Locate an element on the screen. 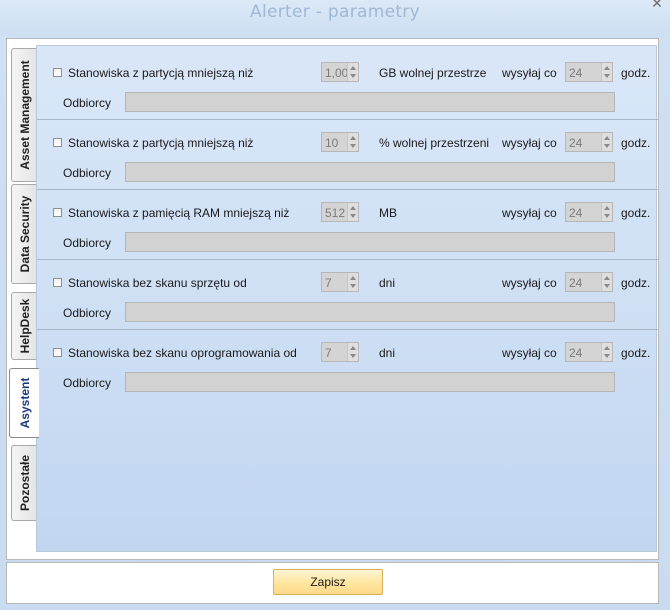 The height and width of the screenshot is (610, 670). tab-asystent: Asystent is located at coordinates (24, 403).